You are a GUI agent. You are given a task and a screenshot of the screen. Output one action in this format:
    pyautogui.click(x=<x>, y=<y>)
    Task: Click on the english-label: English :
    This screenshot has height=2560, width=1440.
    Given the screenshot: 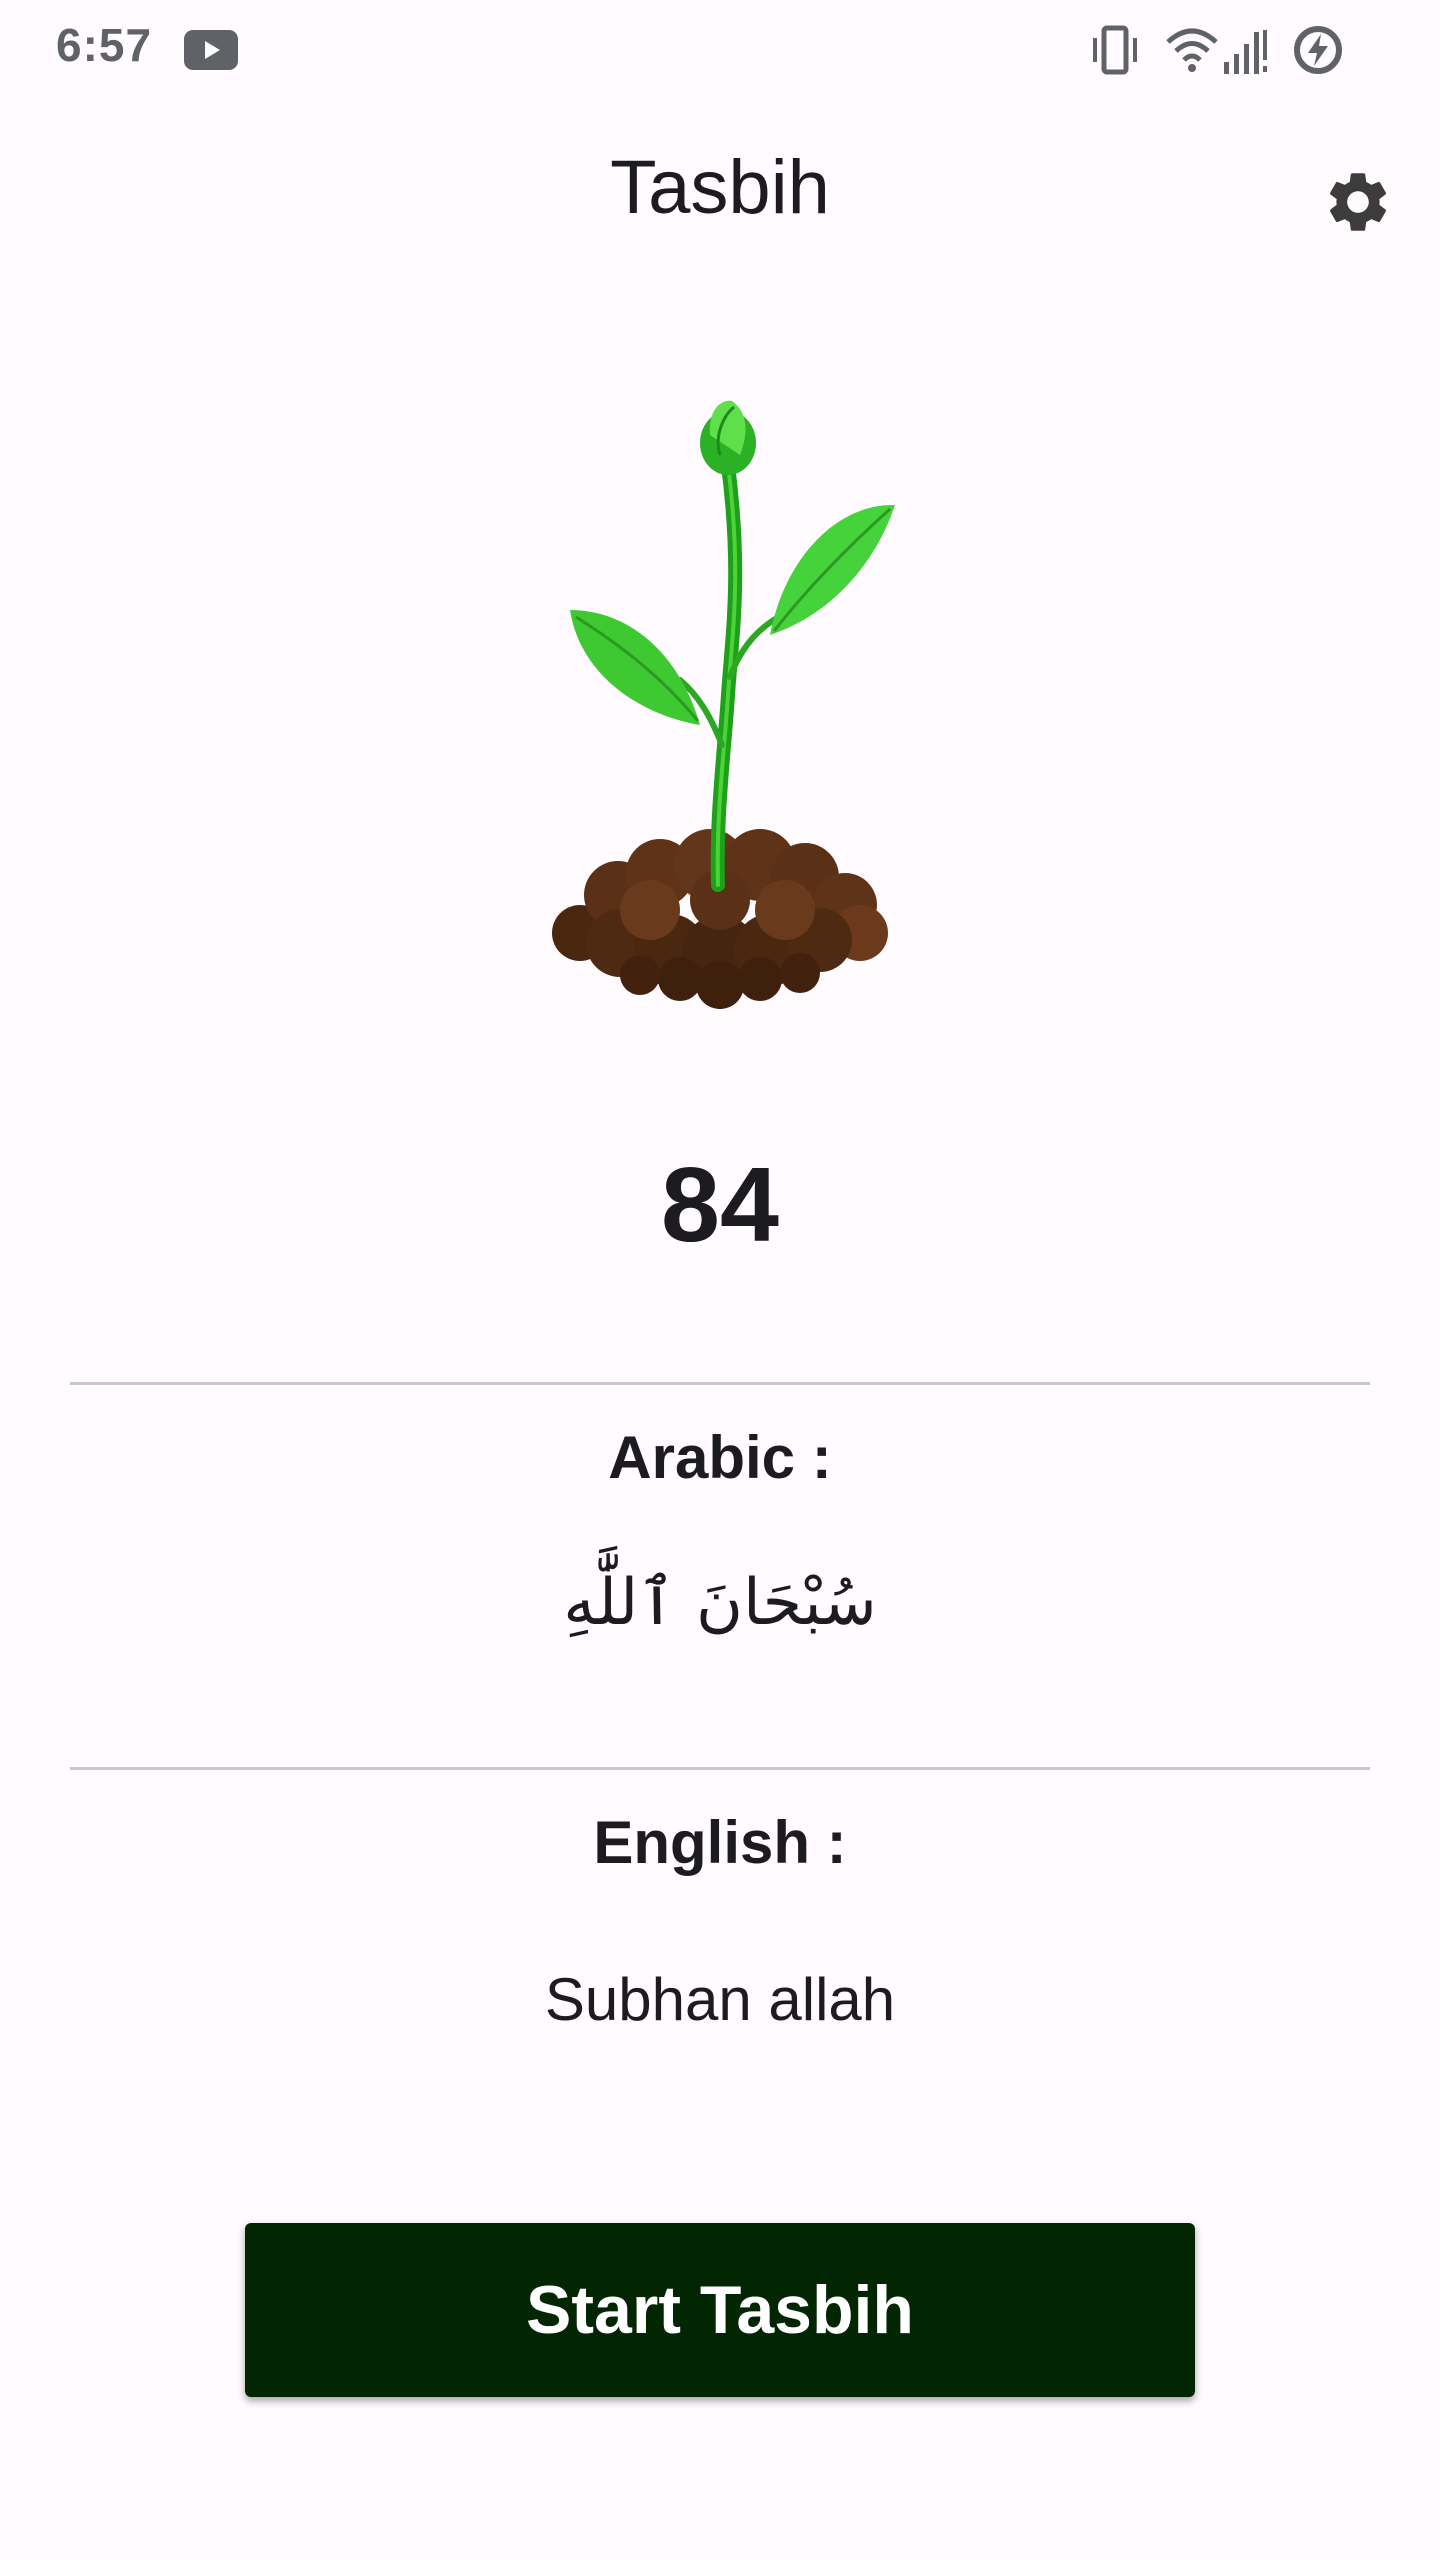 What is the action you would take?
    pyautogui.click(x=720, y=1842)
    